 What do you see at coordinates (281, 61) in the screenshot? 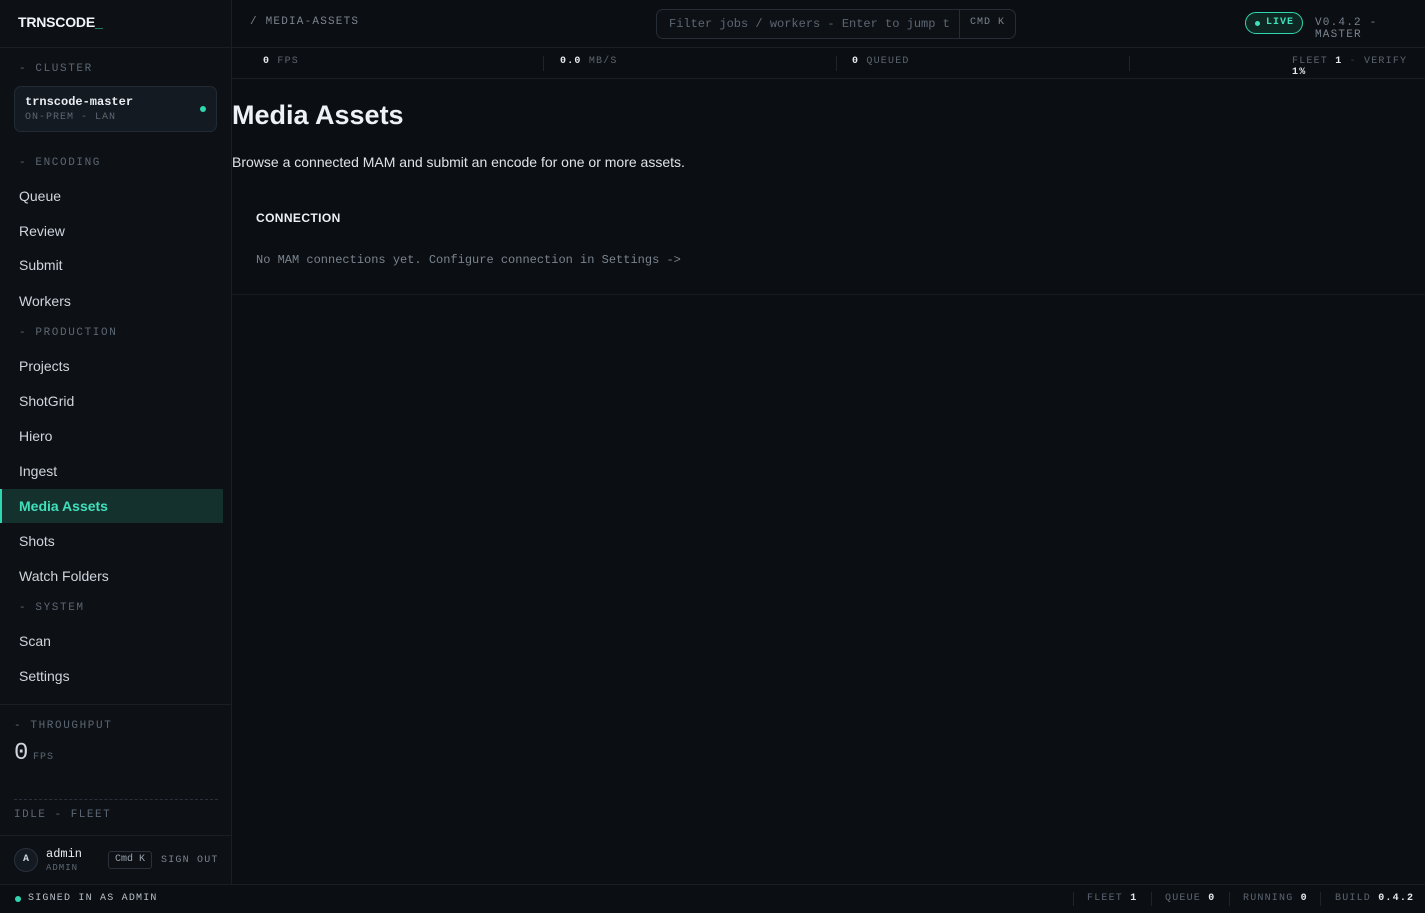
I see `stat-fps: 0 FPS` at bounding box center [281, 61].